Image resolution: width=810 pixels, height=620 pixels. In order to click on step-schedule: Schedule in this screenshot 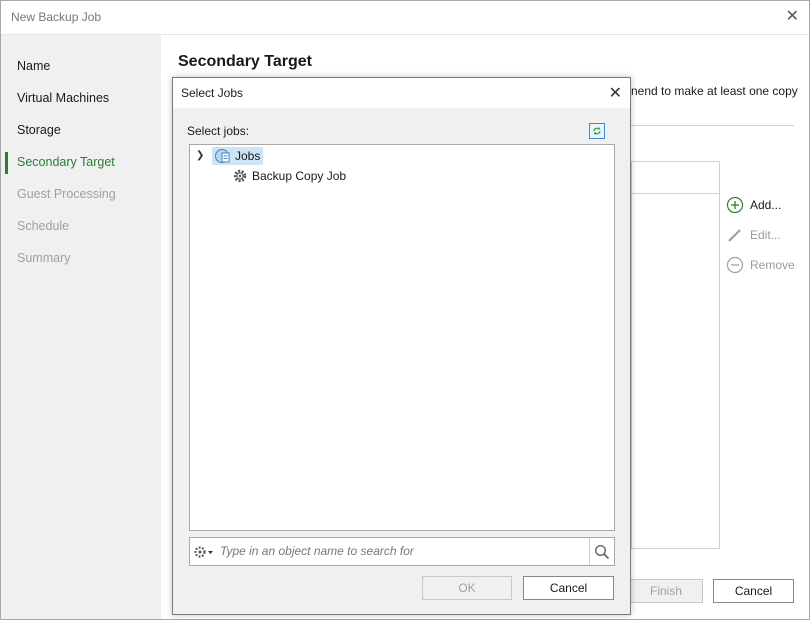, I will do `click(43, 226)`.